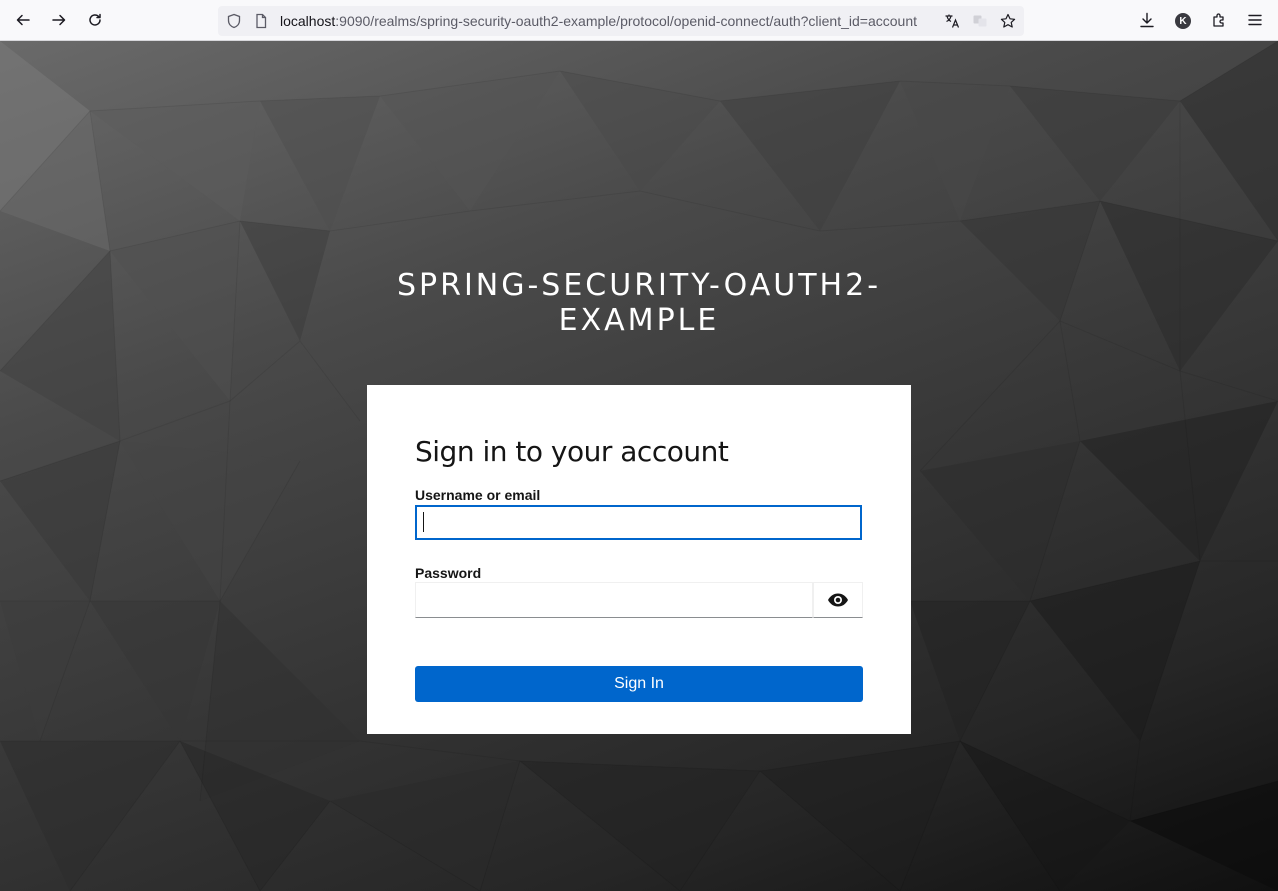  I want to click on realm-title: SPRING-SECURITY-OAUTH2- EXAMPLE, so click(639, 303).